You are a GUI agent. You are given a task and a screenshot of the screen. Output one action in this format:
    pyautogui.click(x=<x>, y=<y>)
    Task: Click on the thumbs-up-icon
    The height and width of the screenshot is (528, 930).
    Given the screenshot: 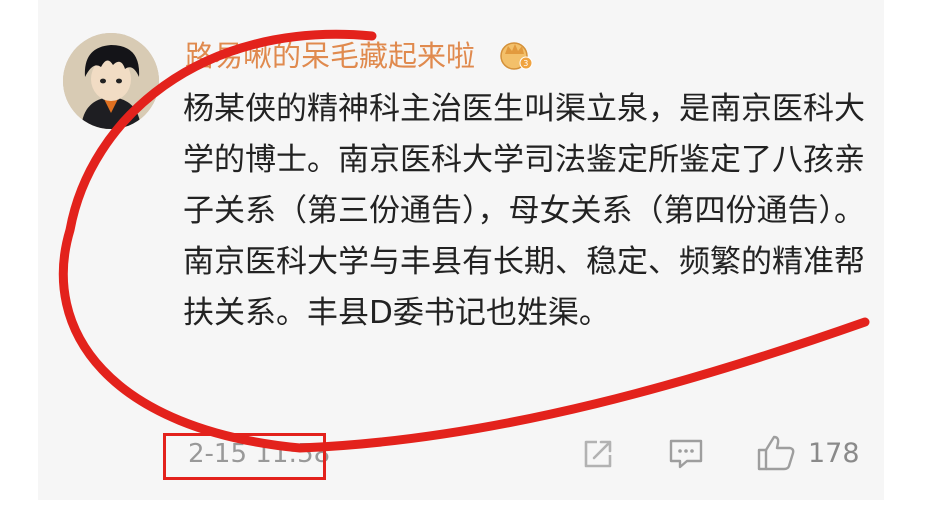 What is the action you would take?
    pyautogui.click(x=776, y=453)
    